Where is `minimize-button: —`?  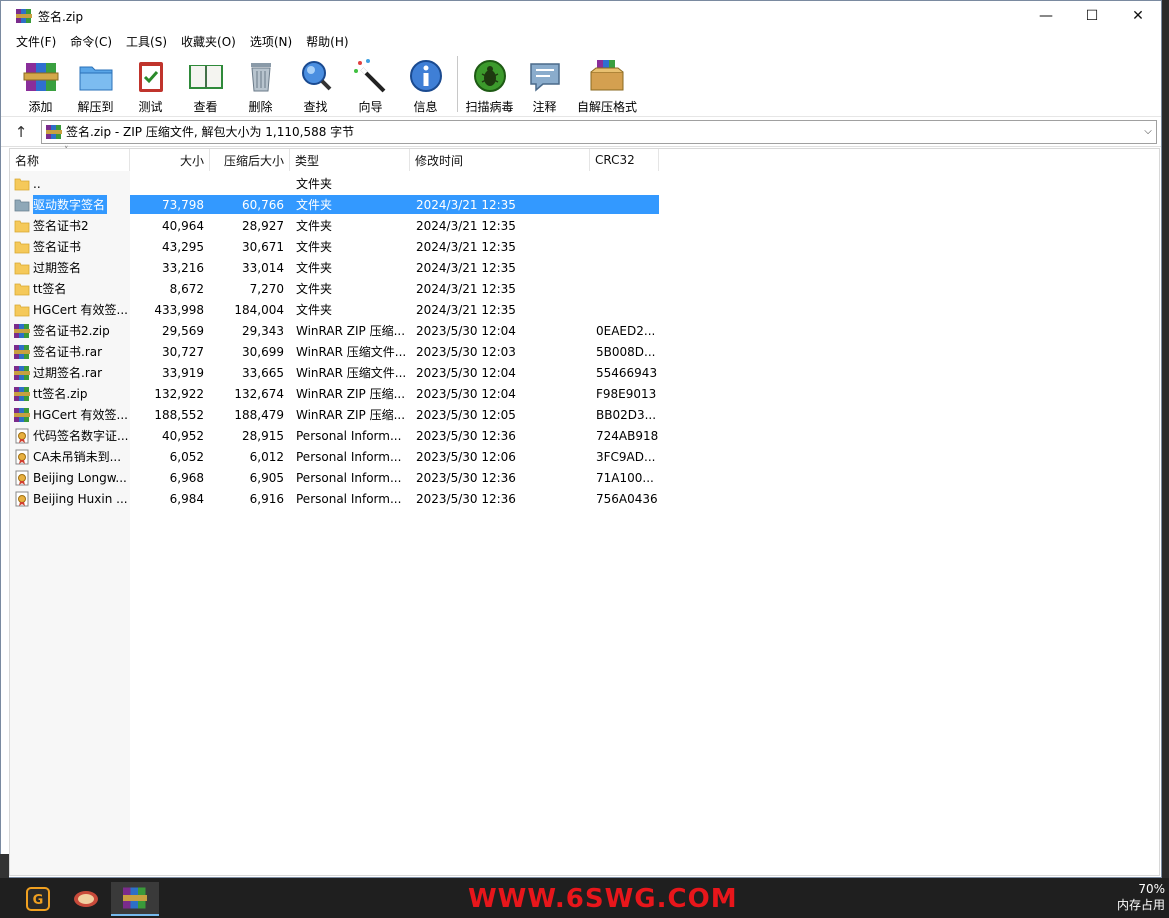
minimize-button: — is located at coordinates (1046, 16).